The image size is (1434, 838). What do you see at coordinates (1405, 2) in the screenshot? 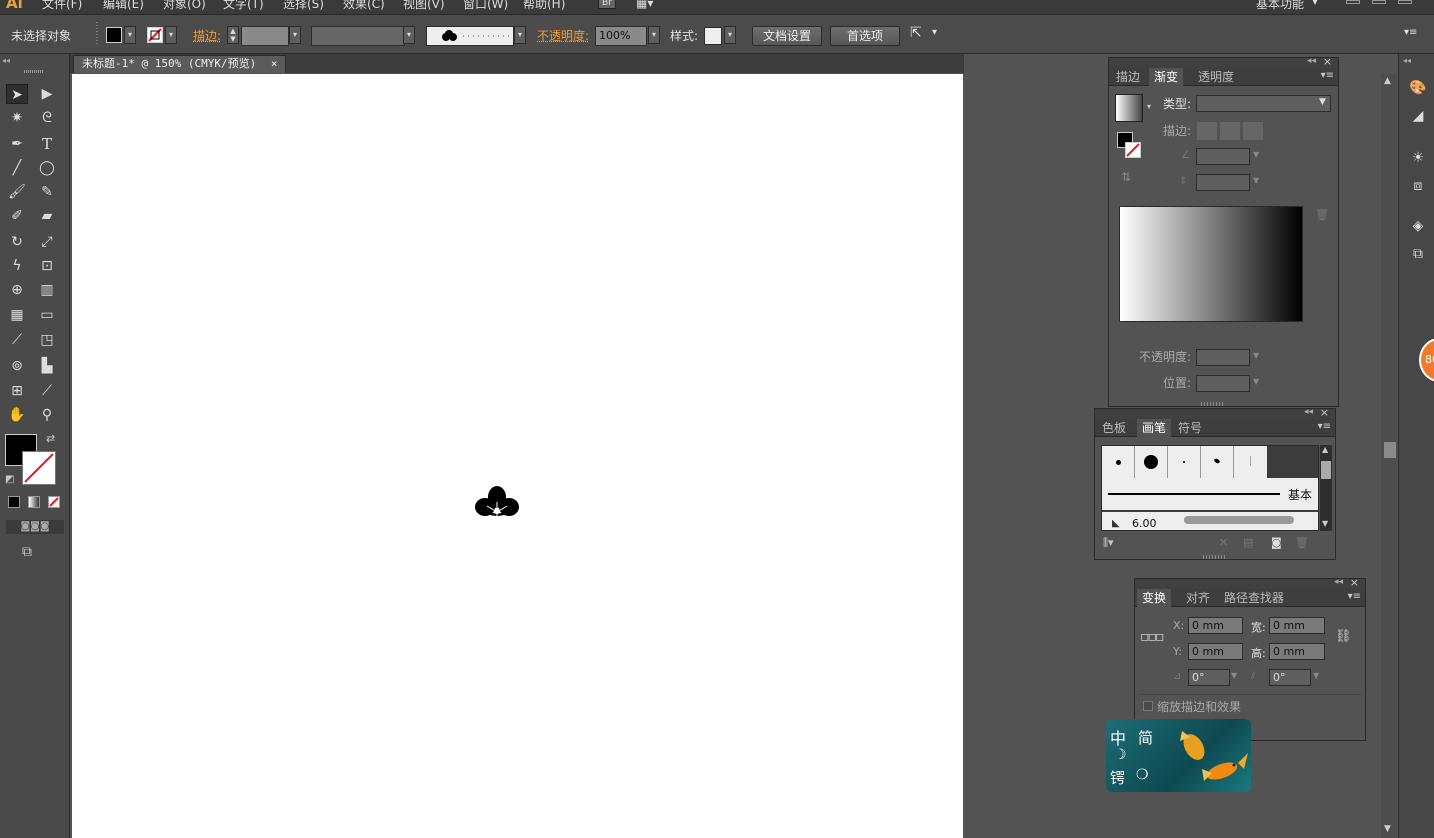
I see `close-window-button` at bounding box center [1405, 2].